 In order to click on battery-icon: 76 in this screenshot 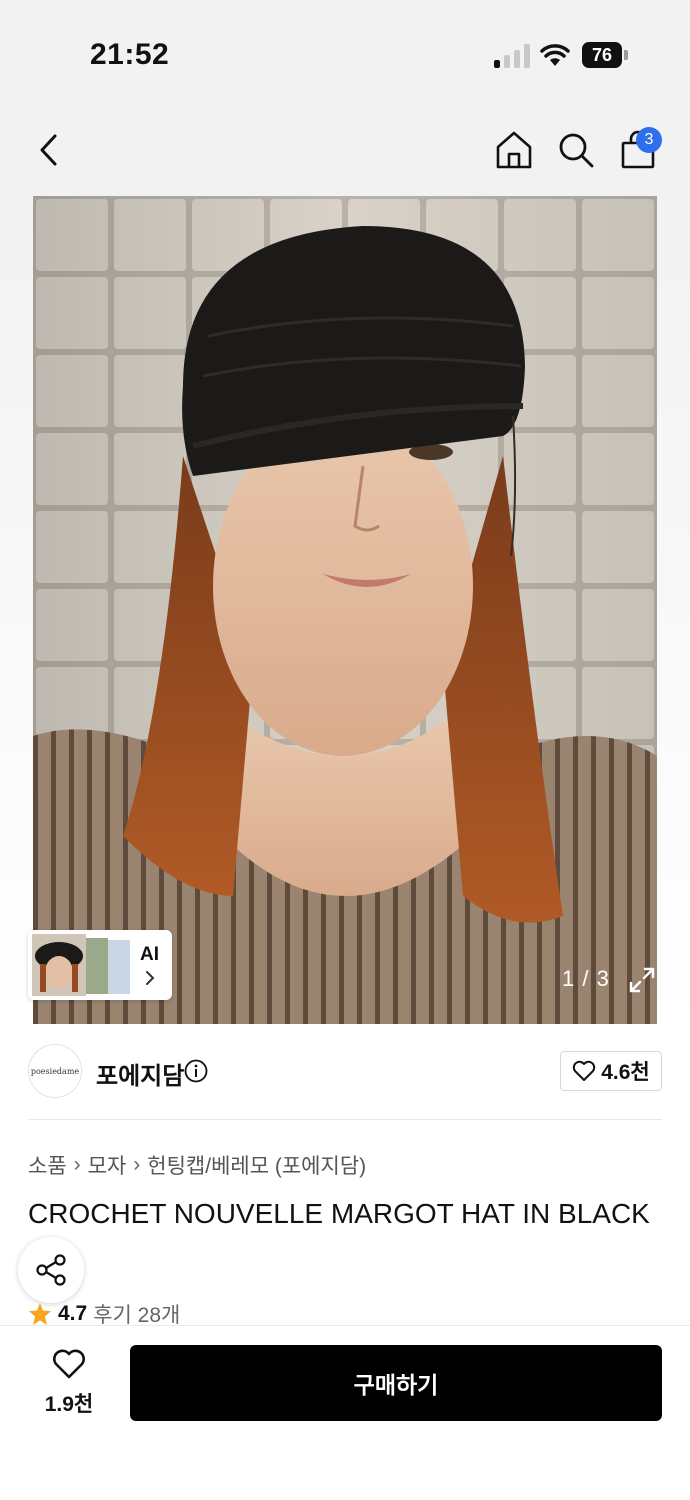, I will do `click(605, 55)`.